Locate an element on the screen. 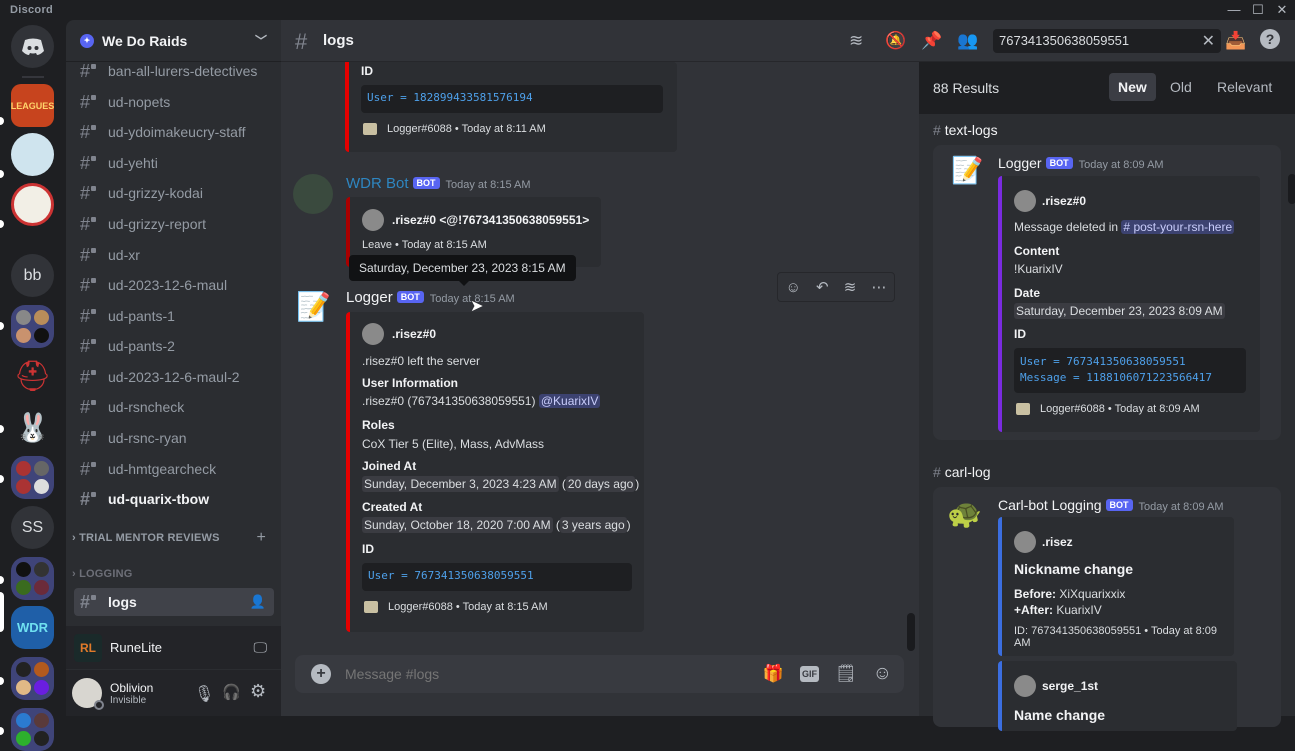 Image resolution: width=1295 pixels, height=751 pixels. settings-gear-icon: ⚙ is located at coordinates (258, 691).